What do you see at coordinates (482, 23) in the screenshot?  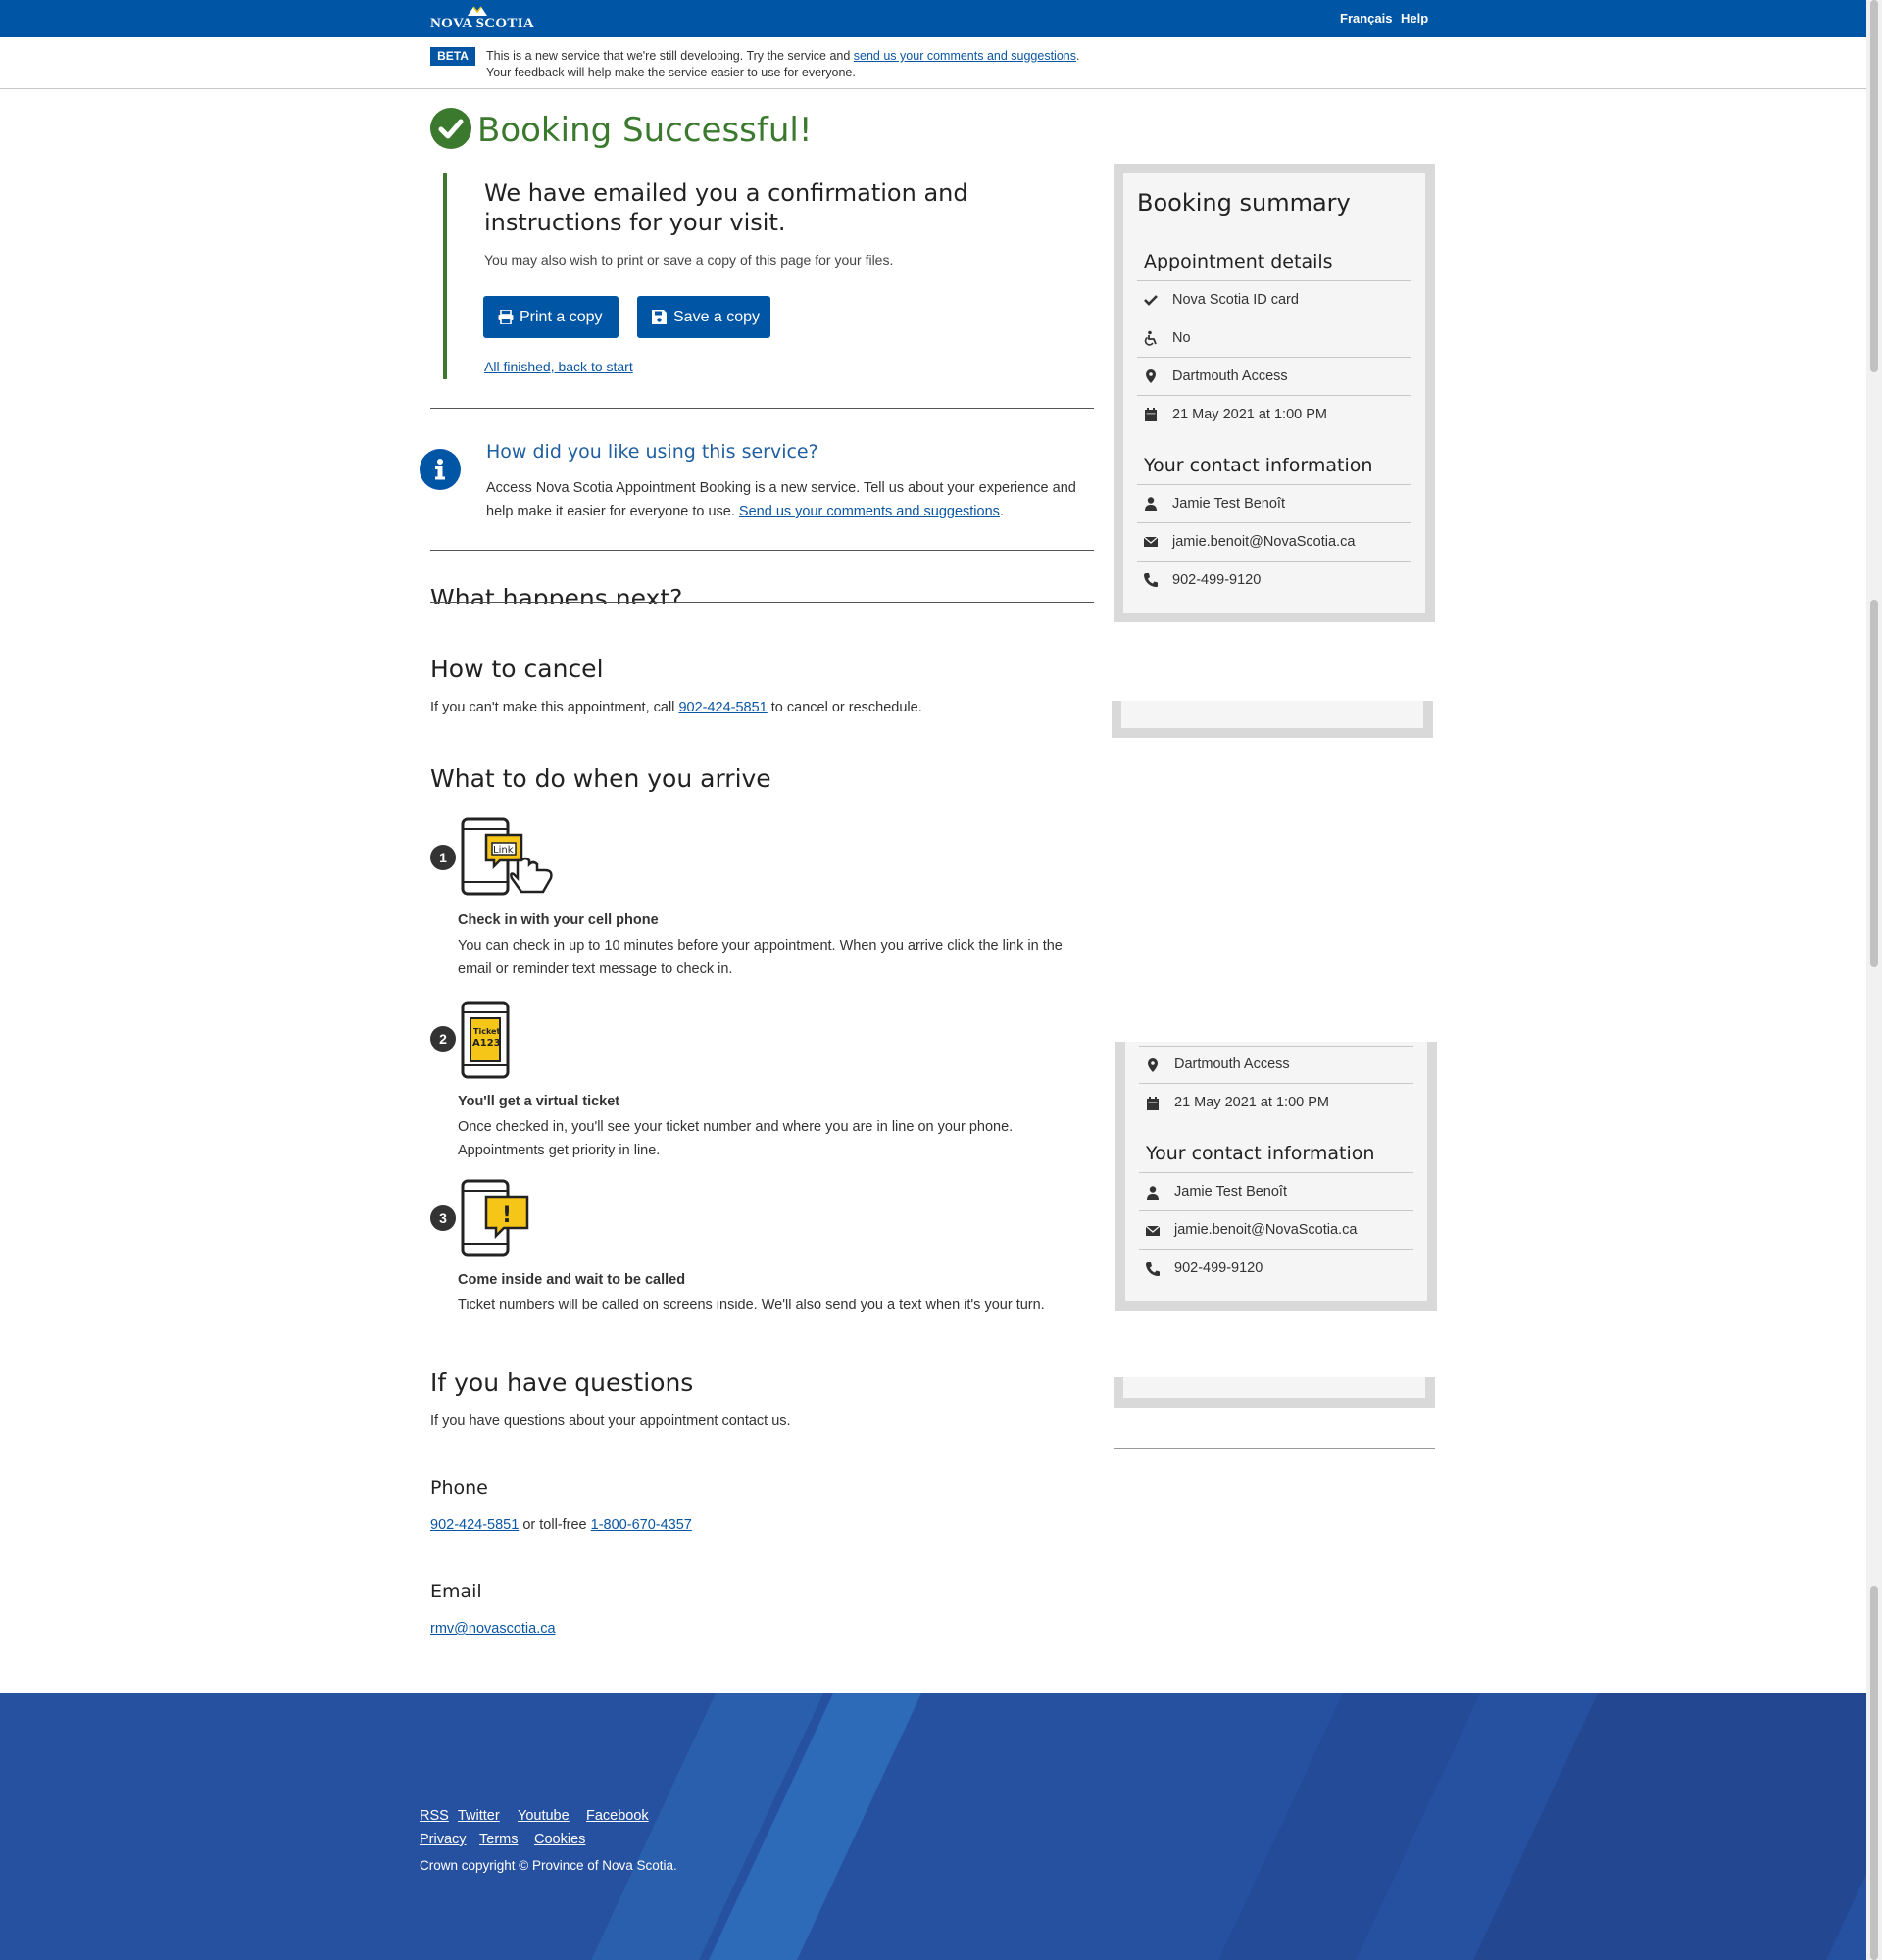 I see `logo-text: NOVA SCOTIA` at bounding box center [482, 23].